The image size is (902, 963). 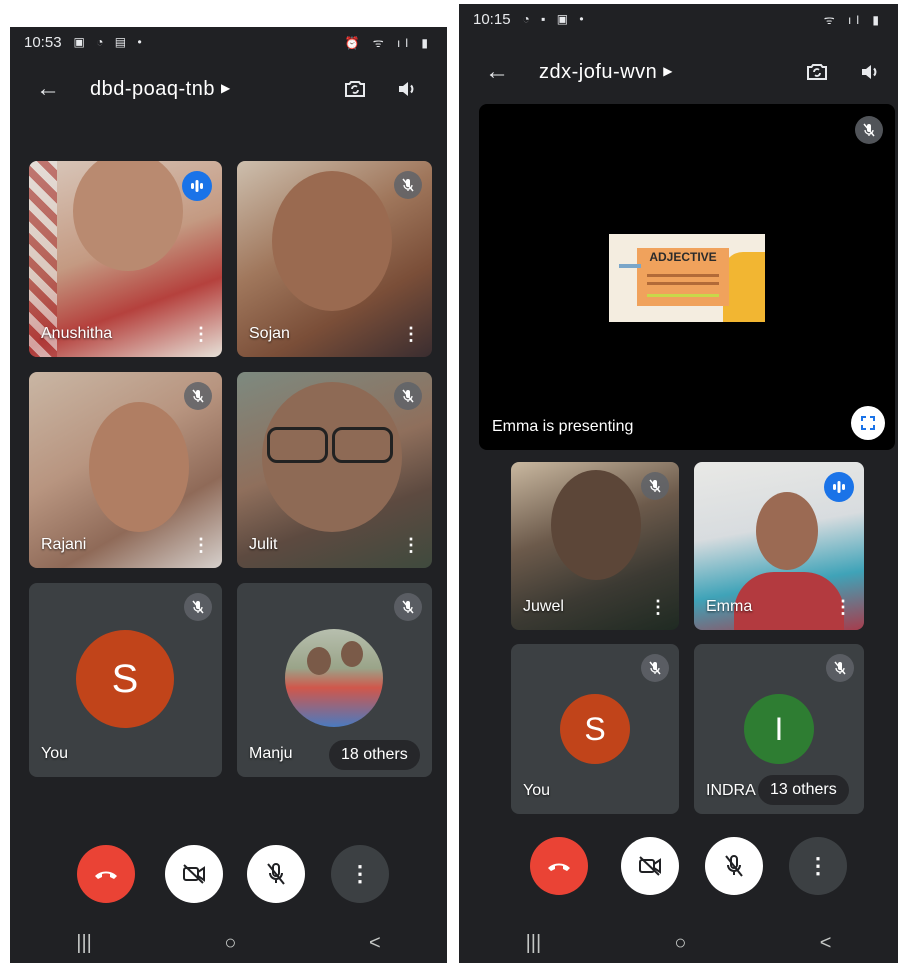 I want to click on participant-name: Sojan, so click(x=269, y=333).